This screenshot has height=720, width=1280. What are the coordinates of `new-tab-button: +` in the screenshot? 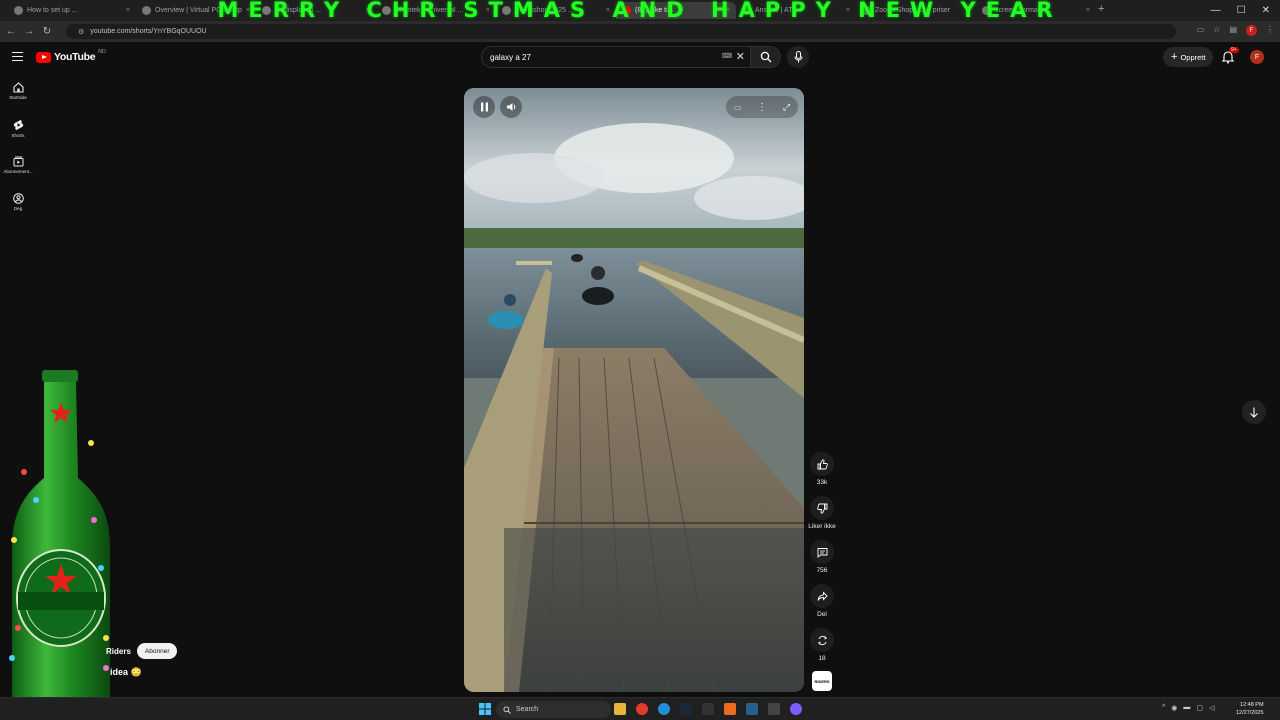 It's located at (1101, 9).